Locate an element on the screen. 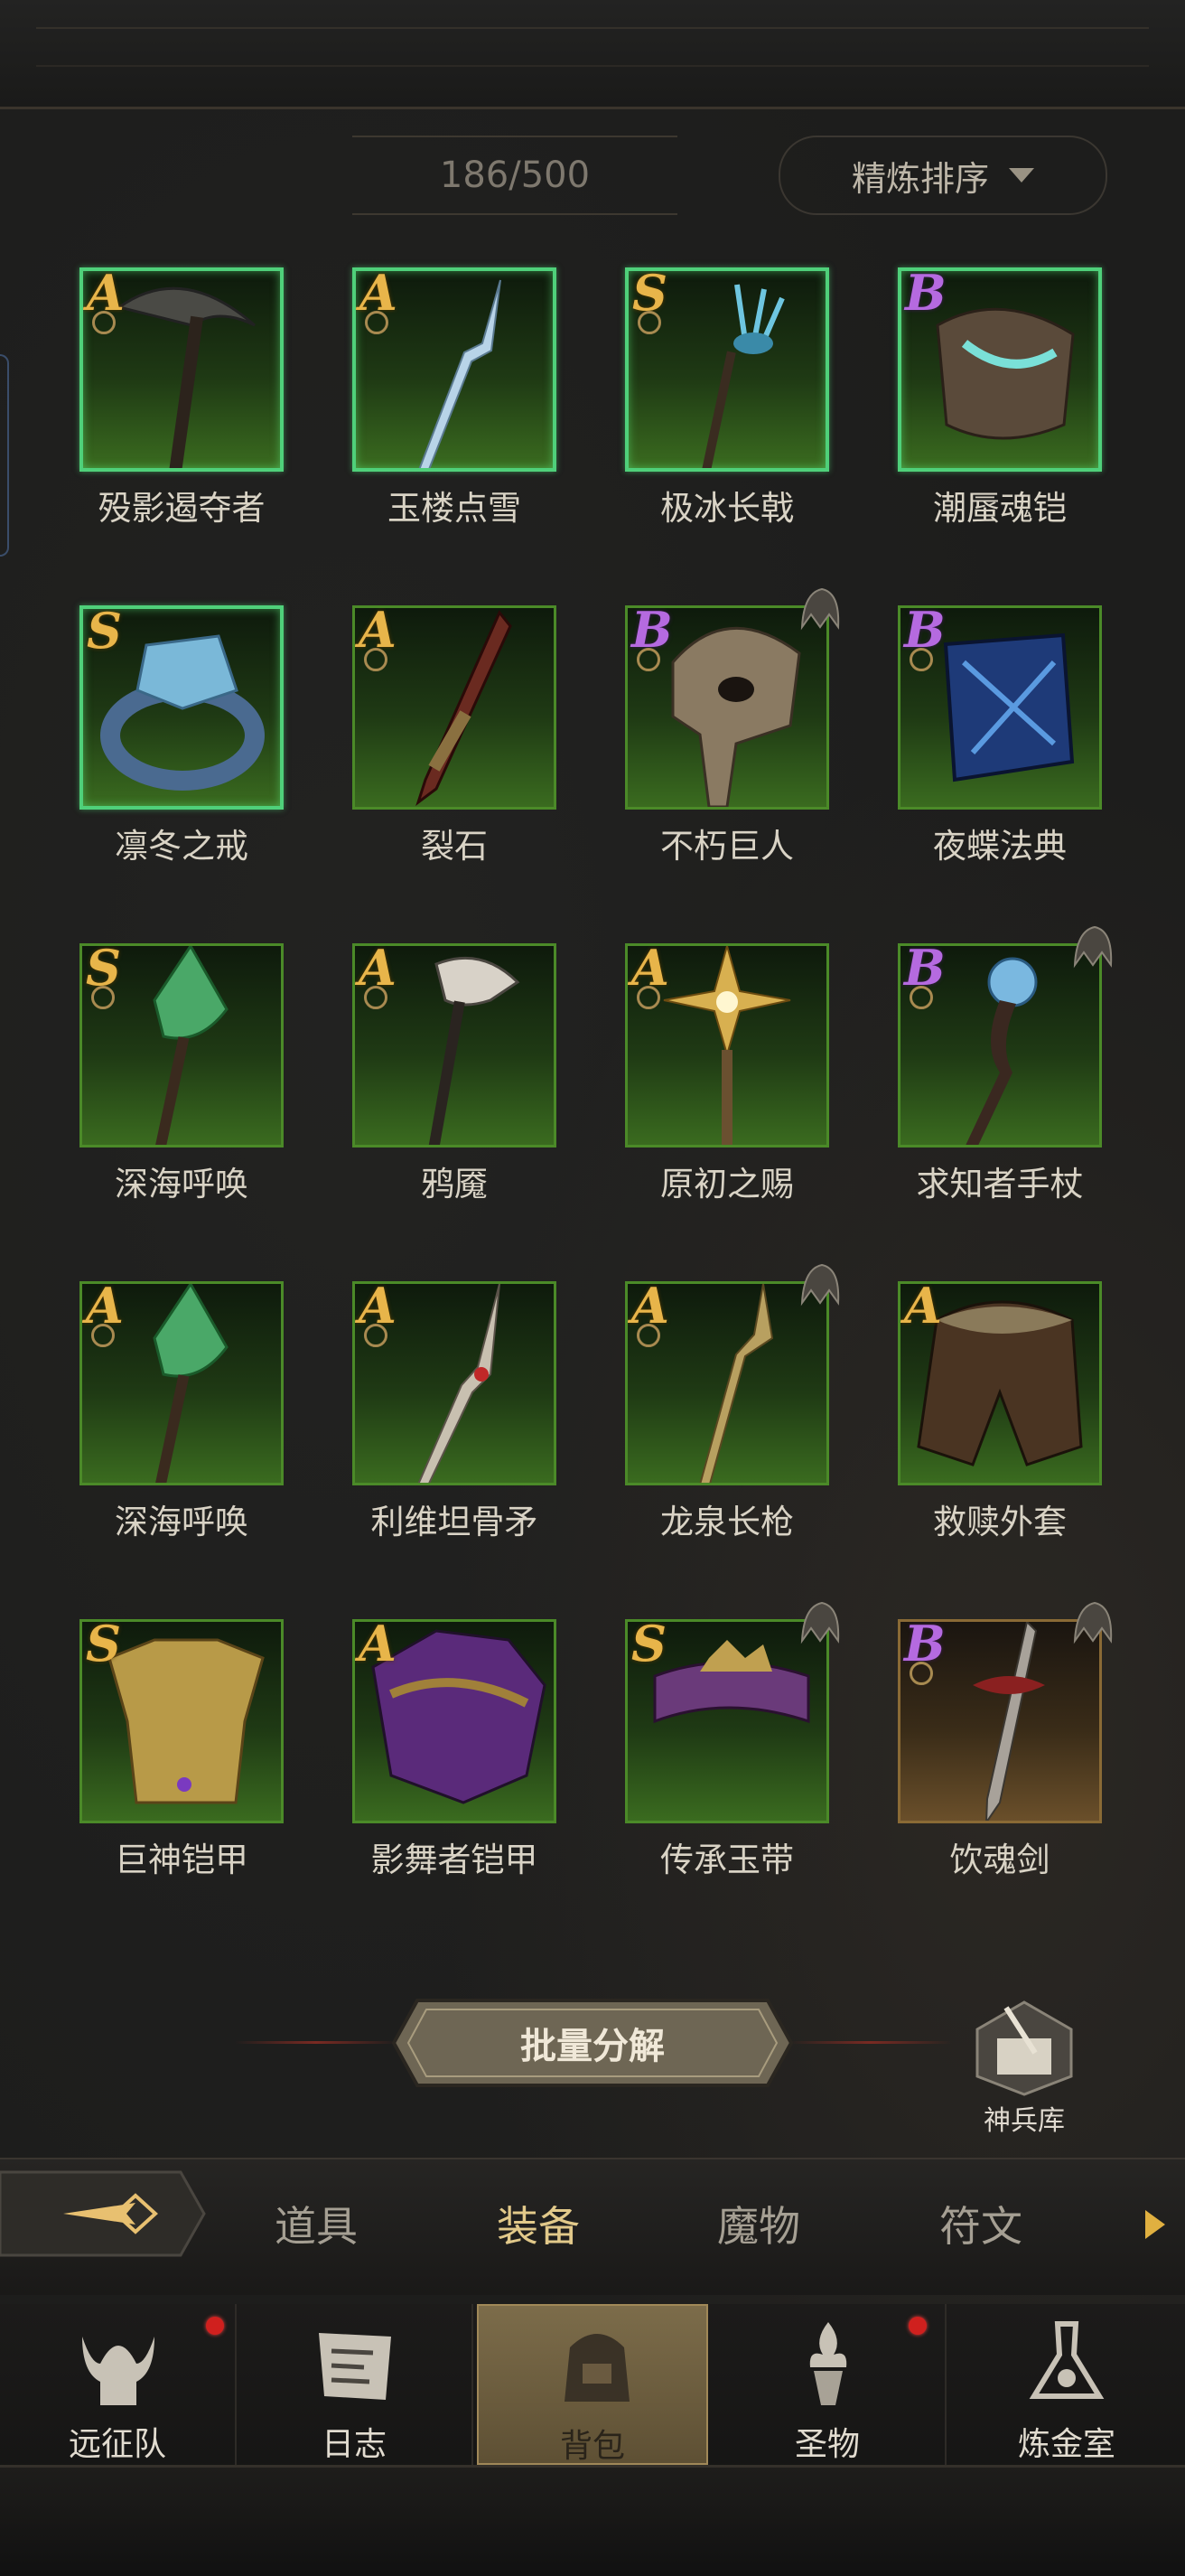  item-slot: S 巨神铠甲 is located at coordinates (181, 1749).